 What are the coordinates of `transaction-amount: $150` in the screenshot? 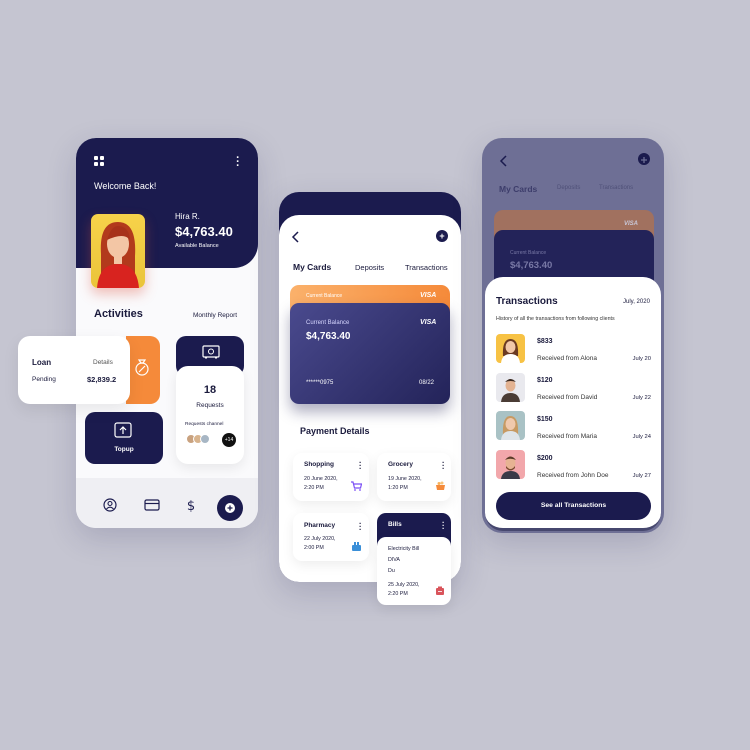 It's located at (545, 419).